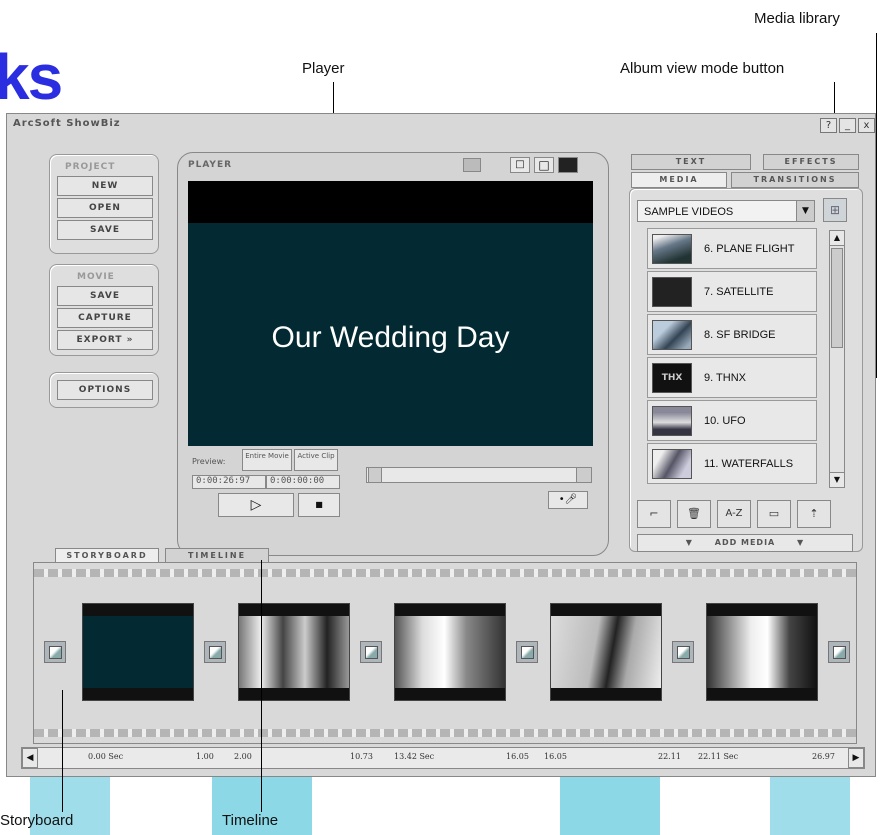 Image resolution: width=884 pixels, height=835 pixels. I want to click on tab-effects: Effects, so click(811, 162).